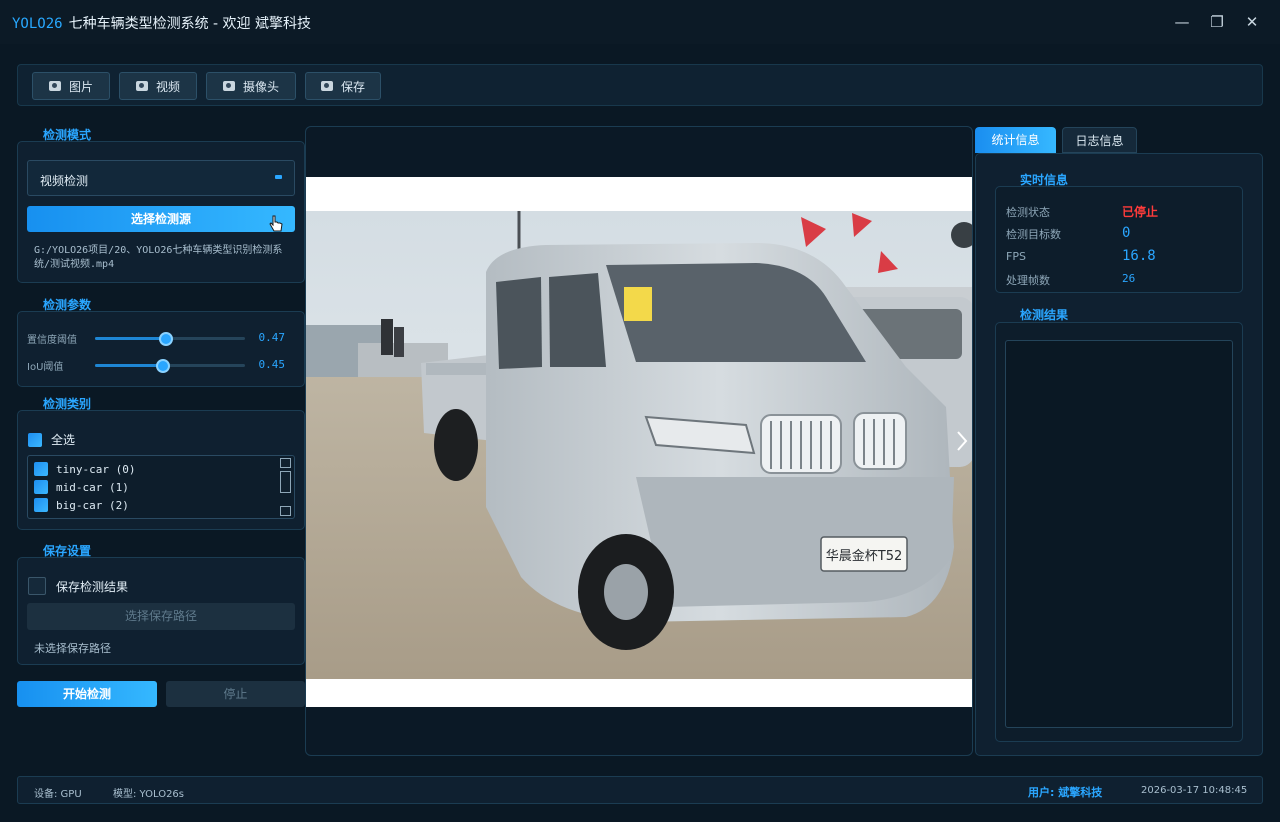 This screenshot has width=1280, height=822. Describe the element at coordinates (64, 181) in the screenshot. I see `detect-mode-value: 视频检测` at that location.